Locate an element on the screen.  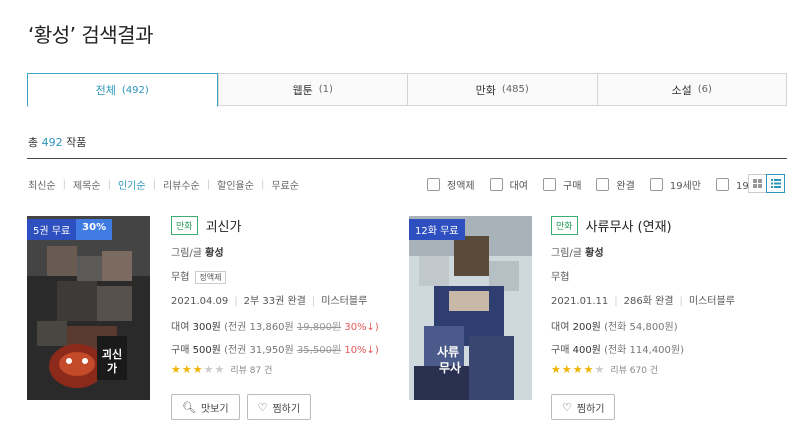
filter-adult-only: 19세만 is located at coordinates (675, 184).